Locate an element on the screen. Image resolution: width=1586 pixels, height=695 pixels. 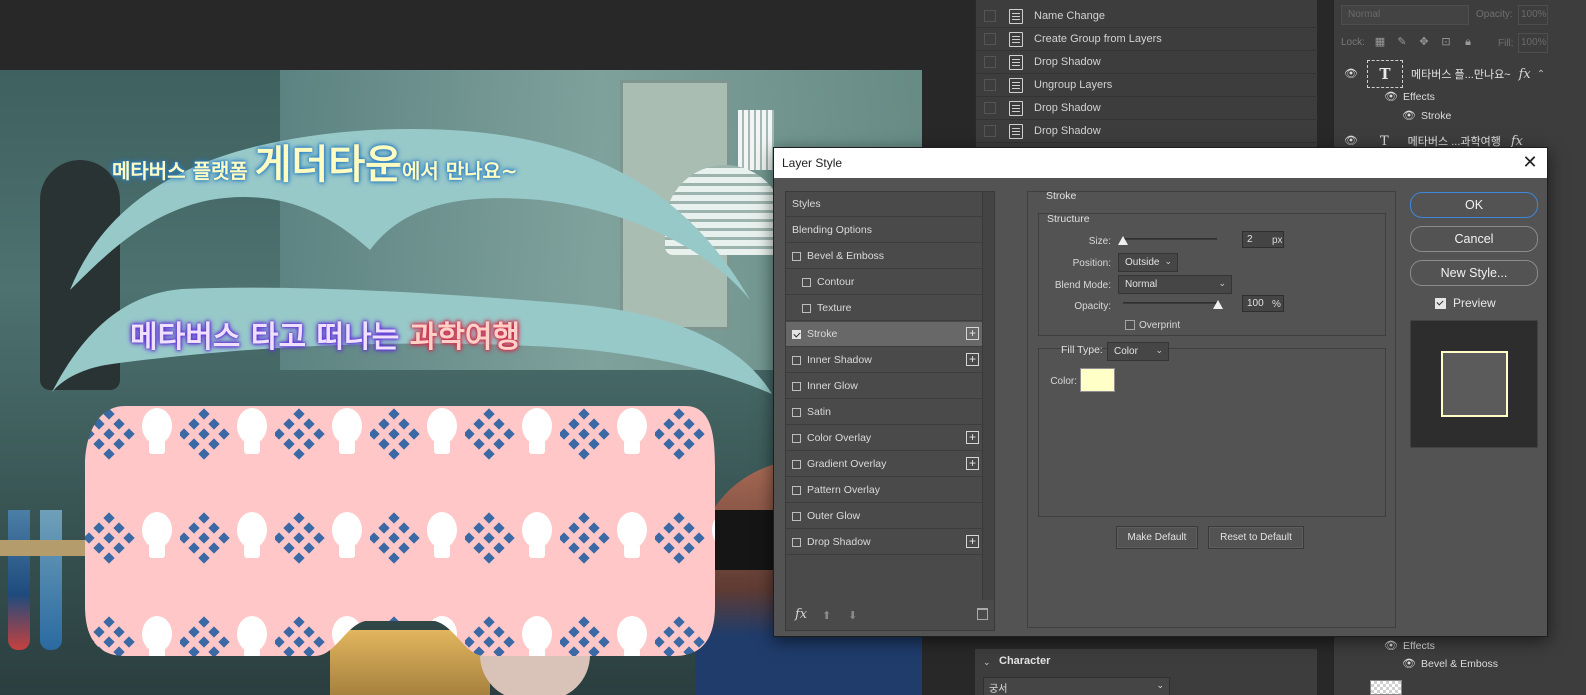
cancel-button: Cancel is located at coordinates (1474, 239).